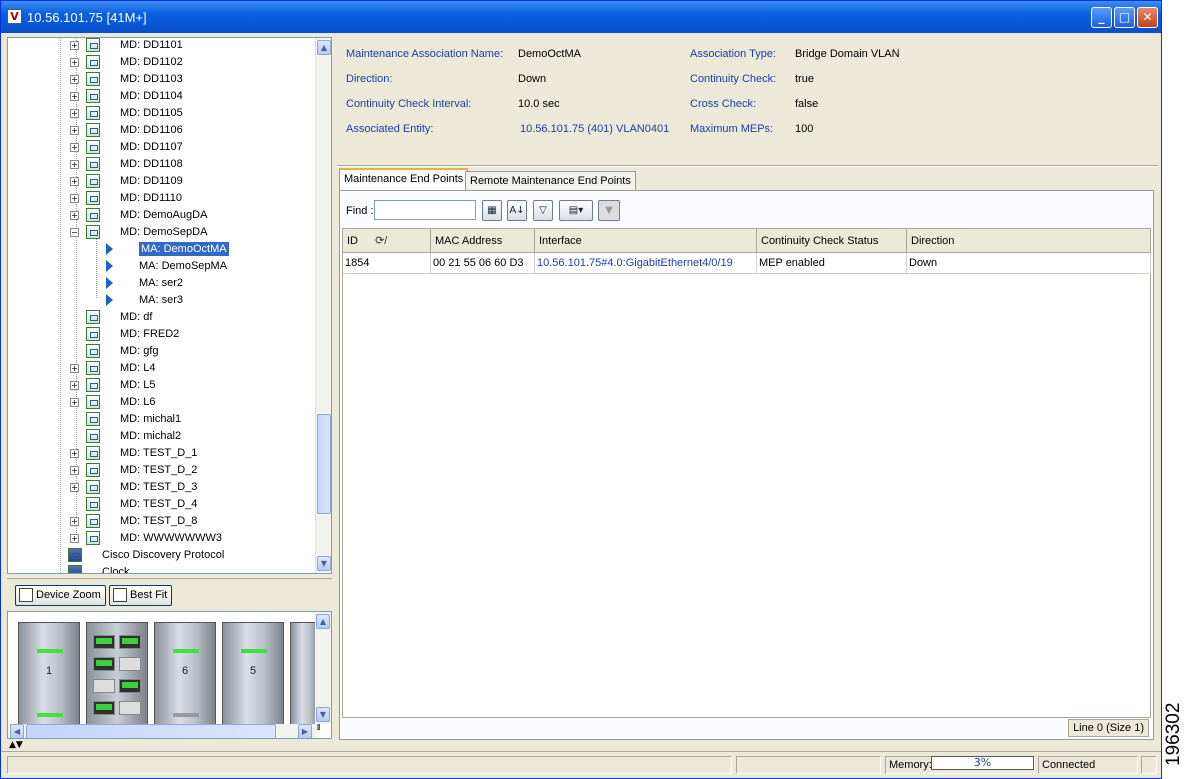  I want to click on tree-node-category: Cisco Discovery Protocol, so click(163, 555).